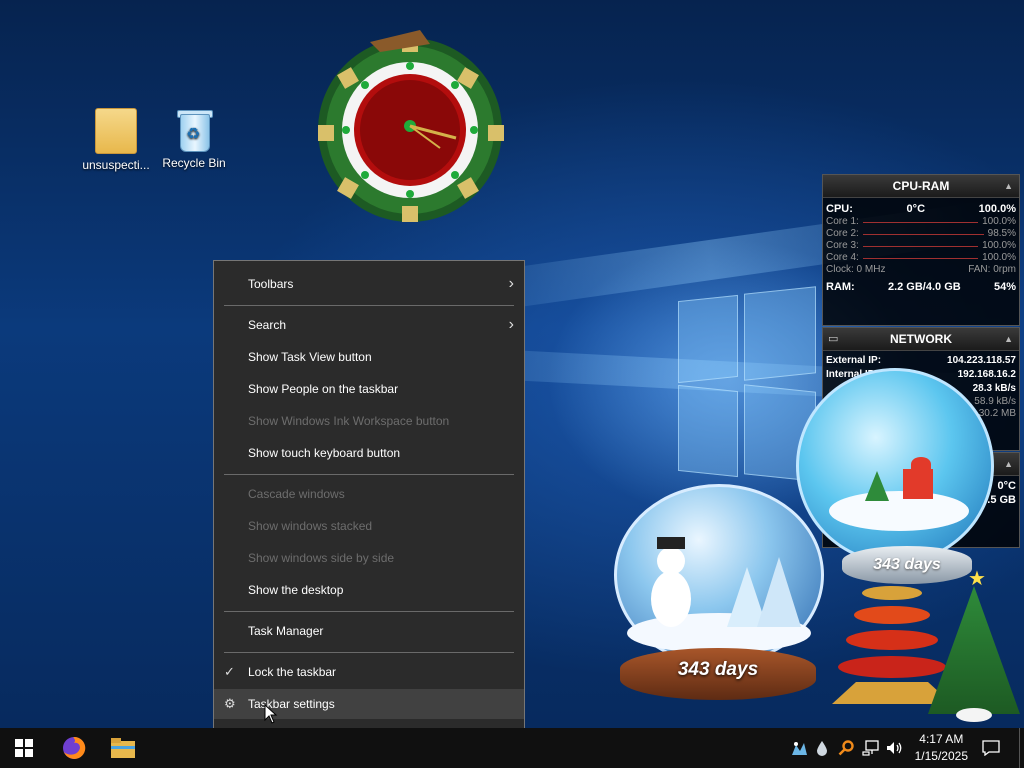 This screenshot has width=1024, height=768. I want to click on desktop-icon-recycle-bin: ♻ Recycle Bin, so click(194, 139).